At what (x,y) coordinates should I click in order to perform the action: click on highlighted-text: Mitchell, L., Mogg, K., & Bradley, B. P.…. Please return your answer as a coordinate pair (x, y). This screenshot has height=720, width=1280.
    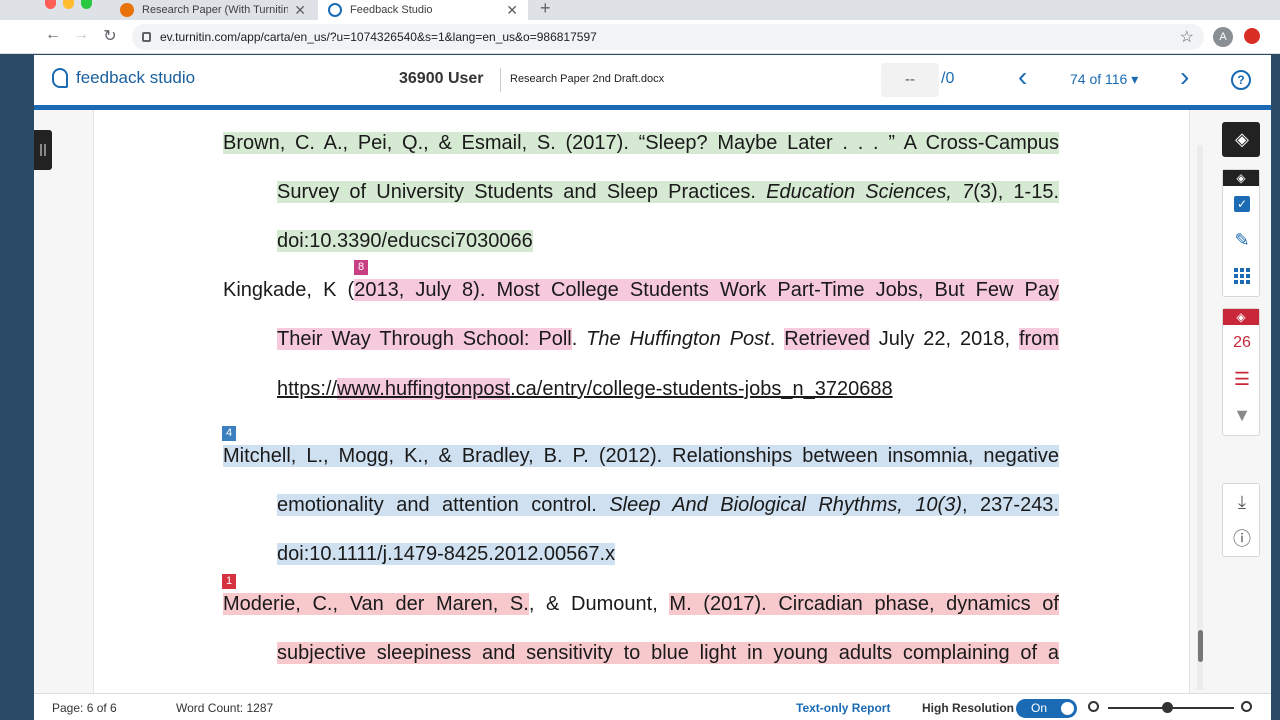
    Looking at the image, I should click on (641, 456).